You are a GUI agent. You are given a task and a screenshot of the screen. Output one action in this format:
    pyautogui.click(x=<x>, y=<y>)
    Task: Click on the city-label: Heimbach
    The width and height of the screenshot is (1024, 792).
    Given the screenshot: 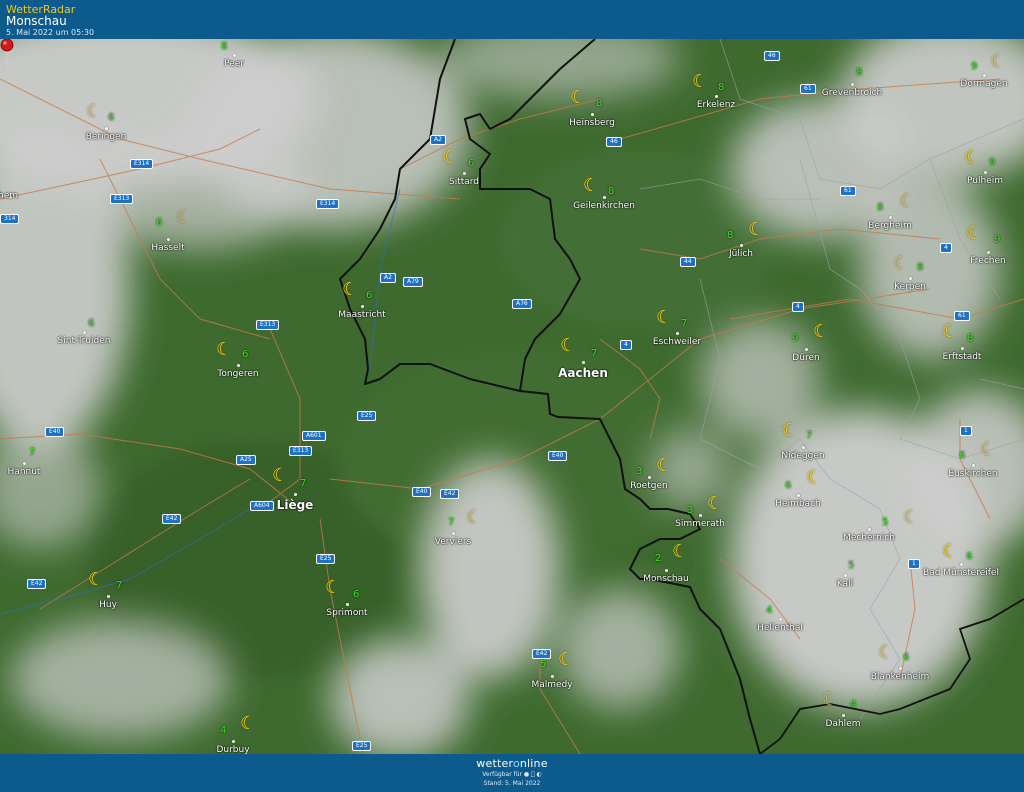 What is the action you would take?
    pyautogui.click(x=797, y=504)
    